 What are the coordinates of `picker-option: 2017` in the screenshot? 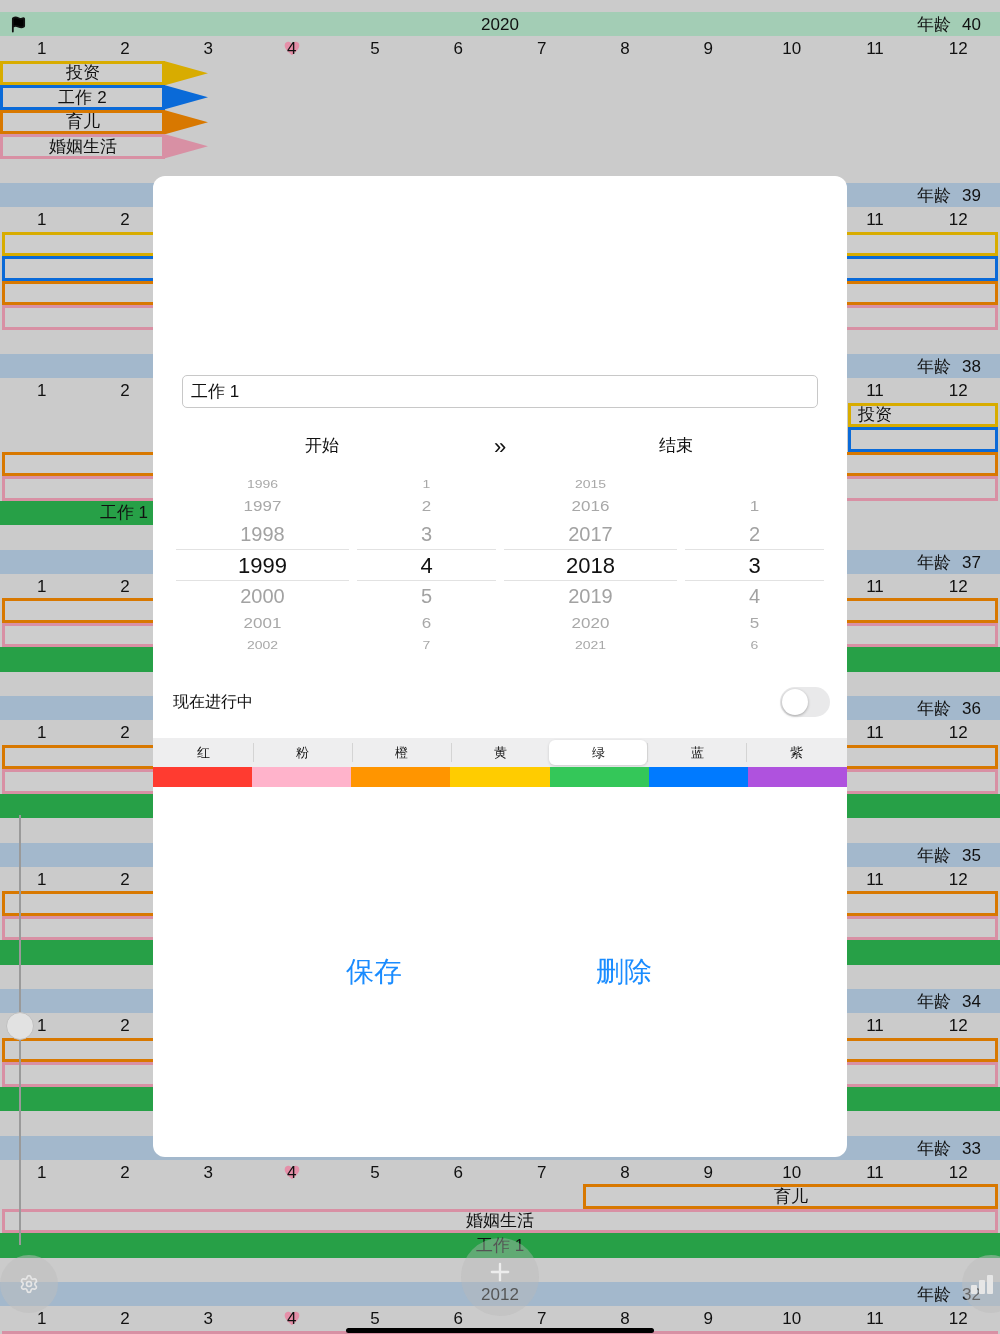 It's located at (590, 534).